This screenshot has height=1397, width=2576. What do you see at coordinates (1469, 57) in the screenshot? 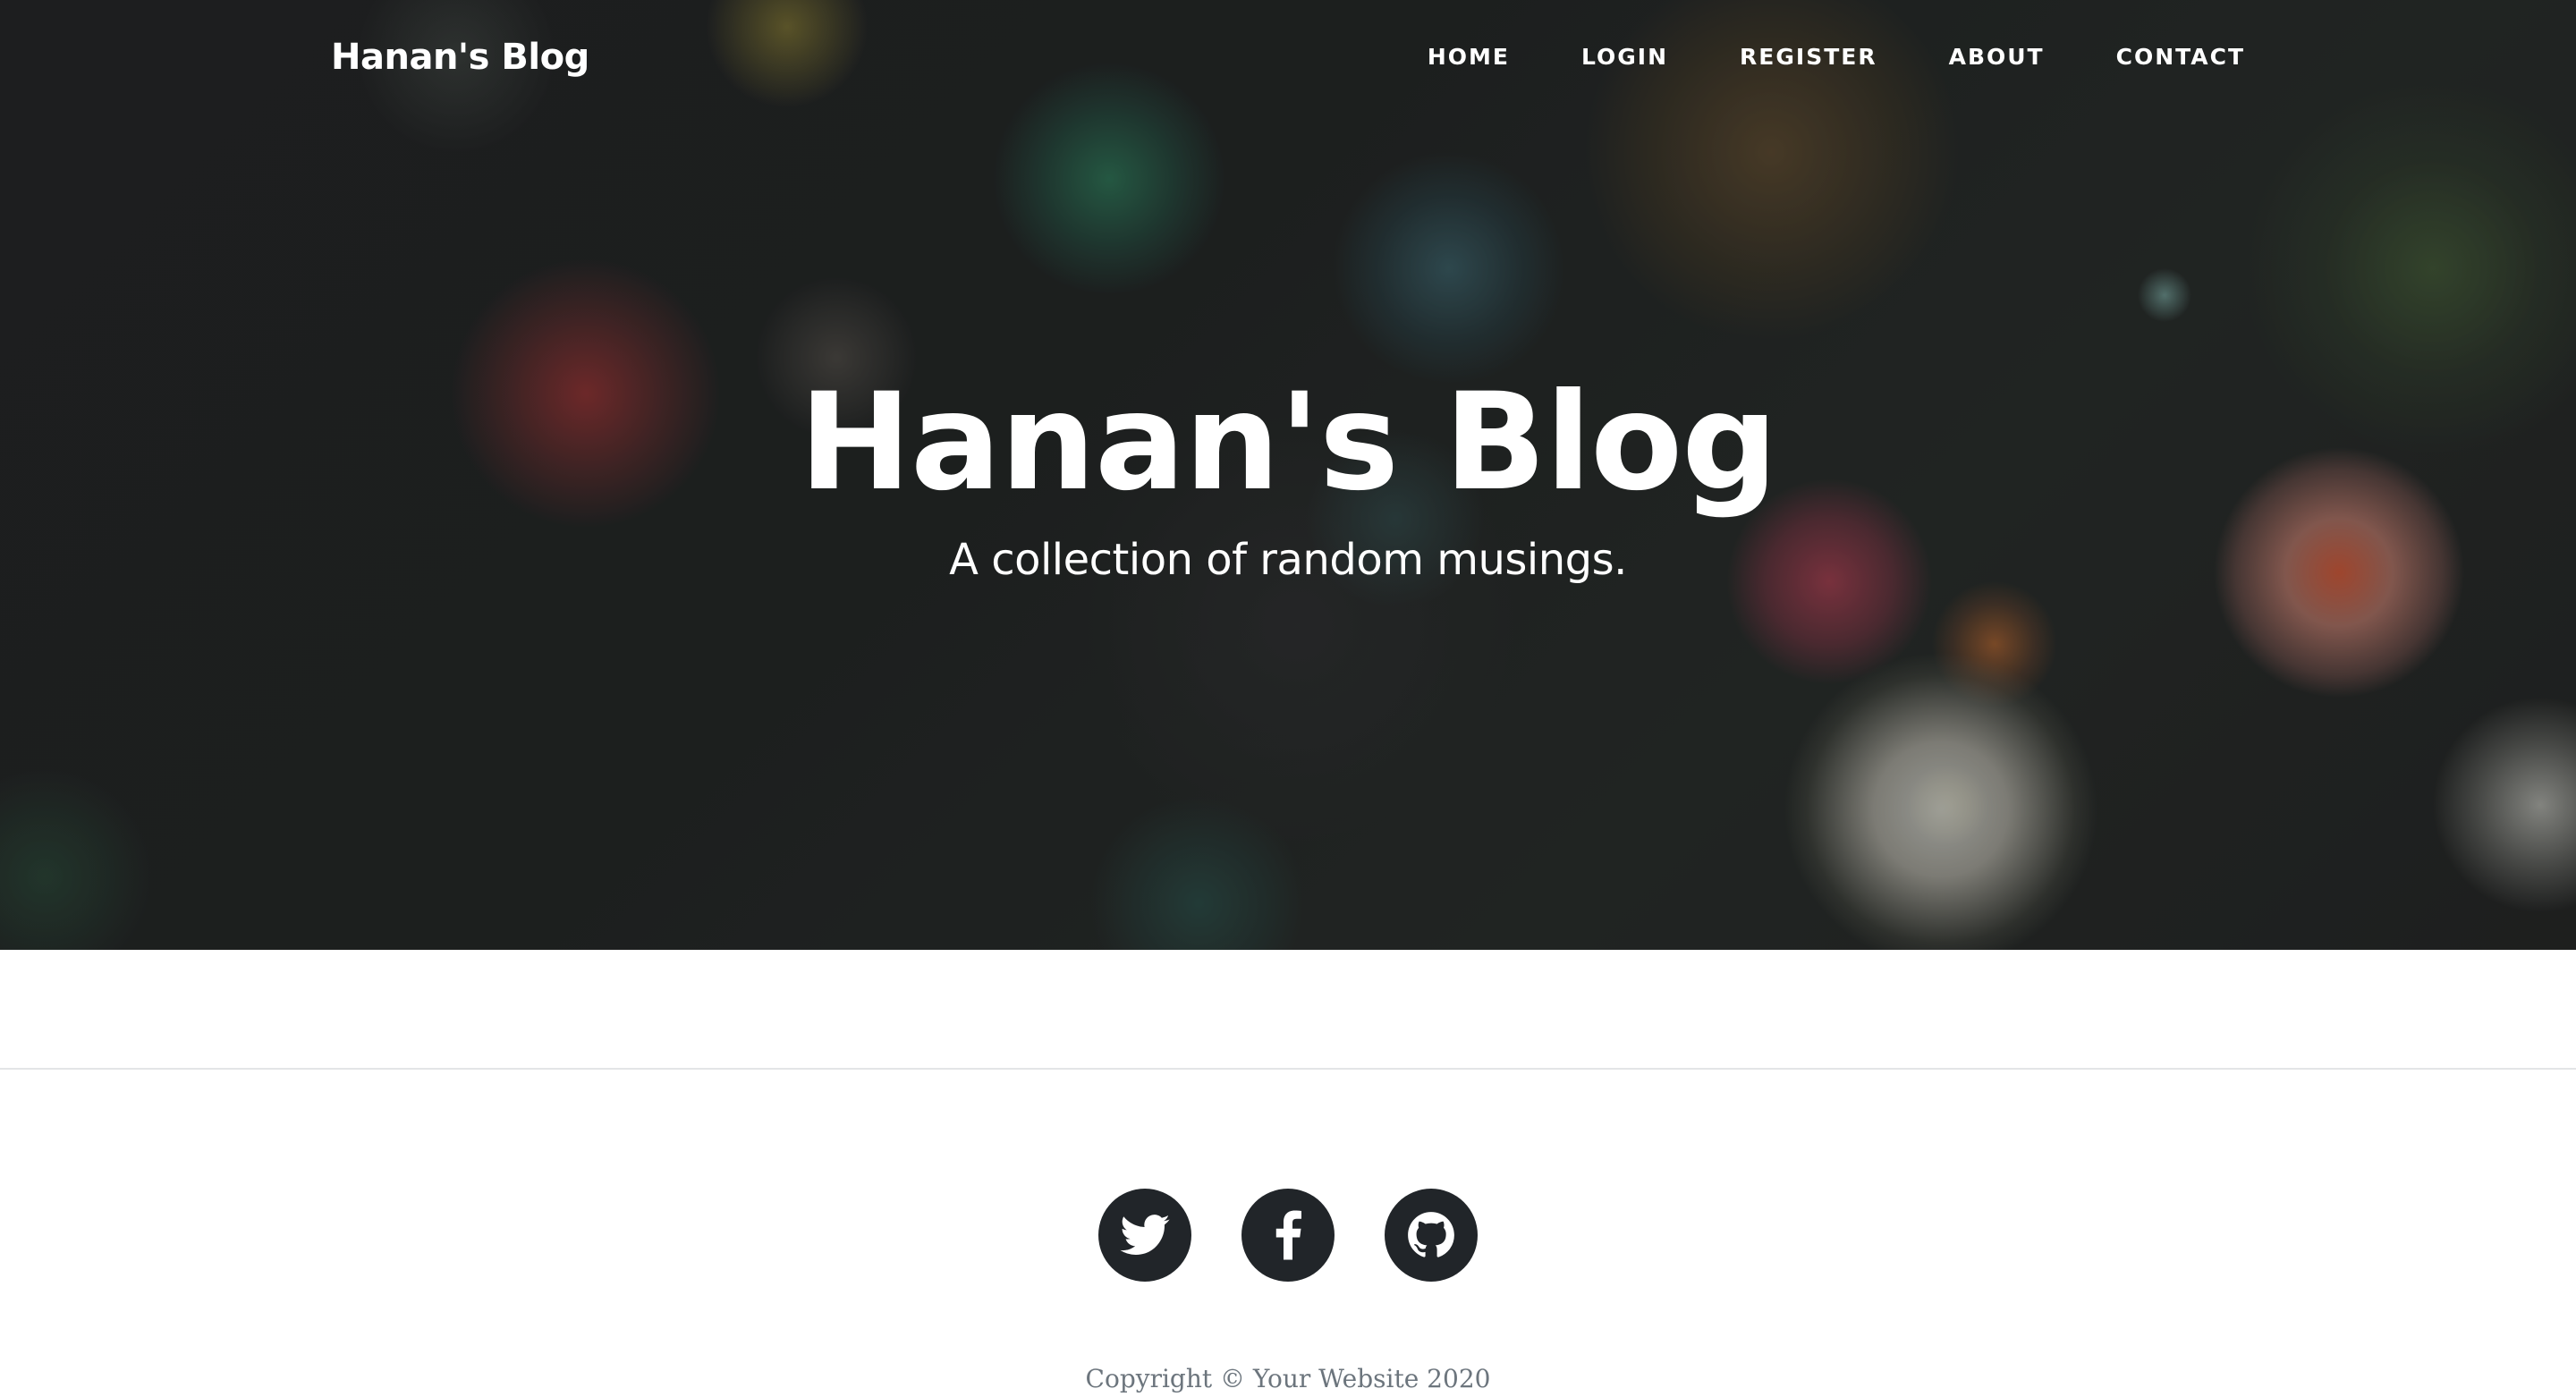
I see `nav-link-home: HOME` at bounding box center [1469, 57].